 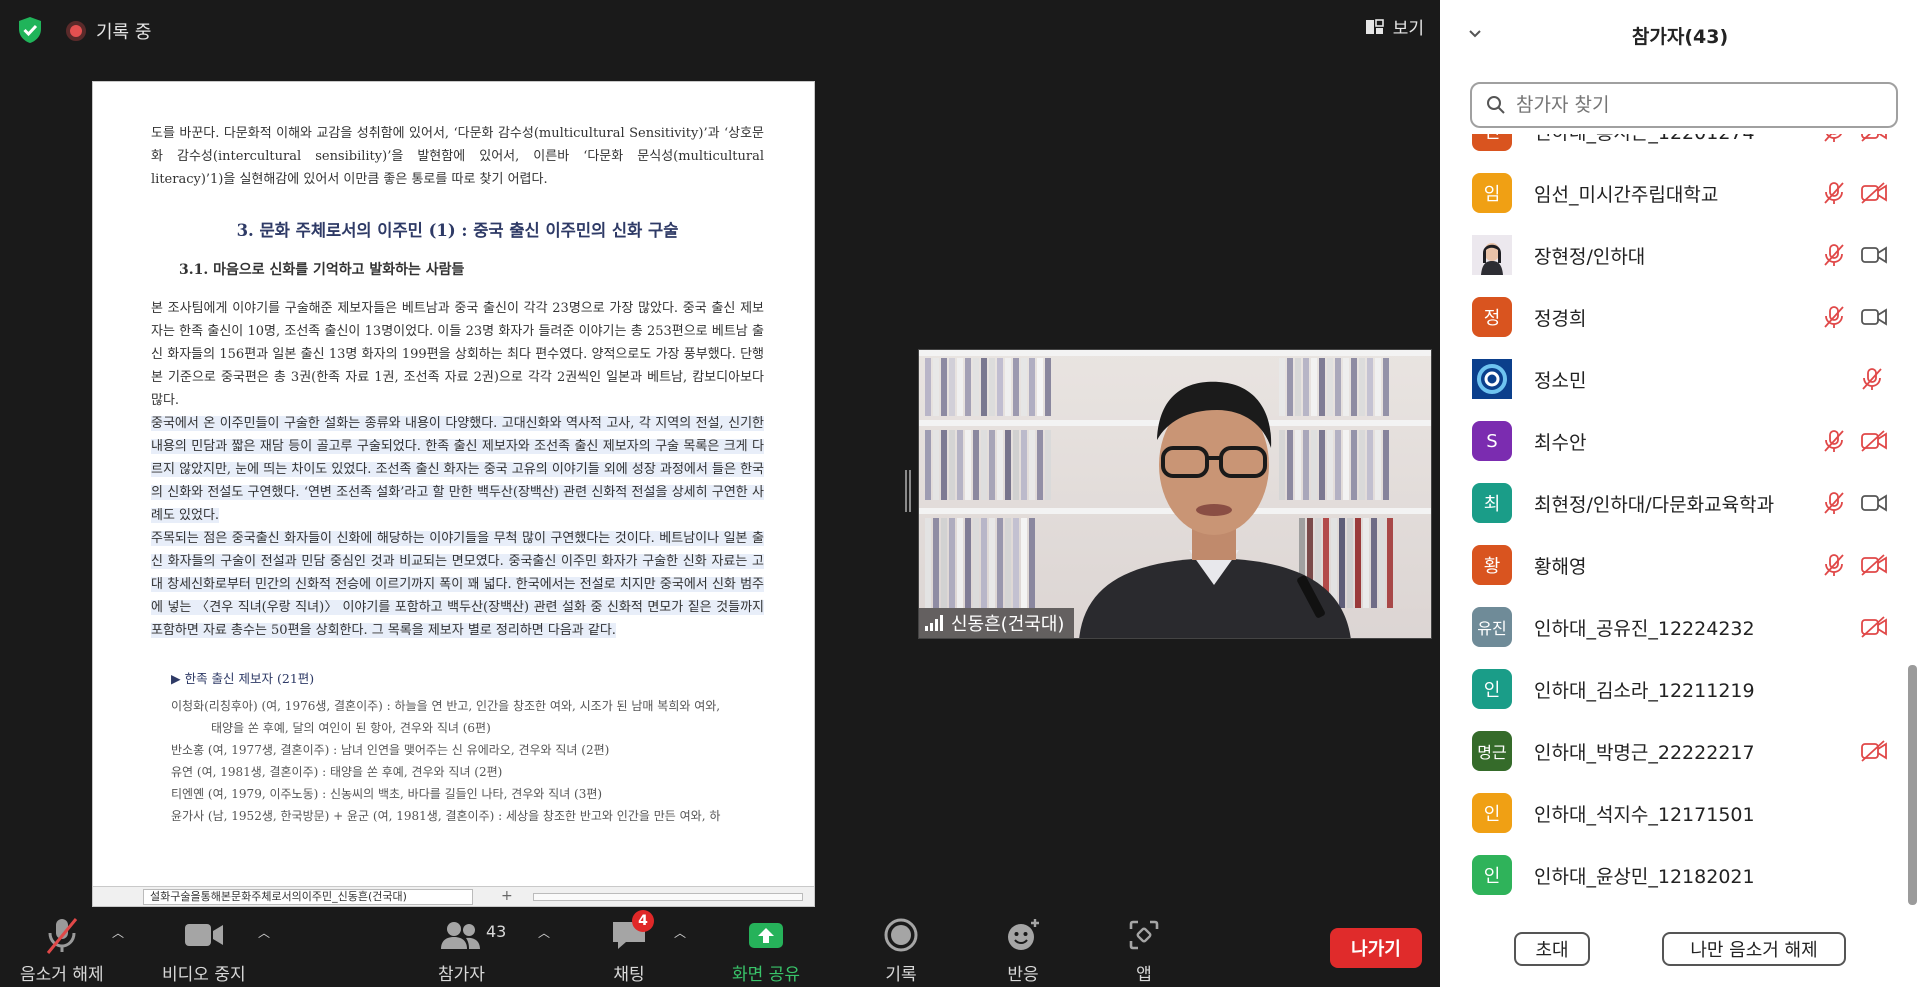 What do you see at coordinates (1492, 503) in the screenshot?
I see `participant-avatar: 최` at bounding box center [1492, 503].